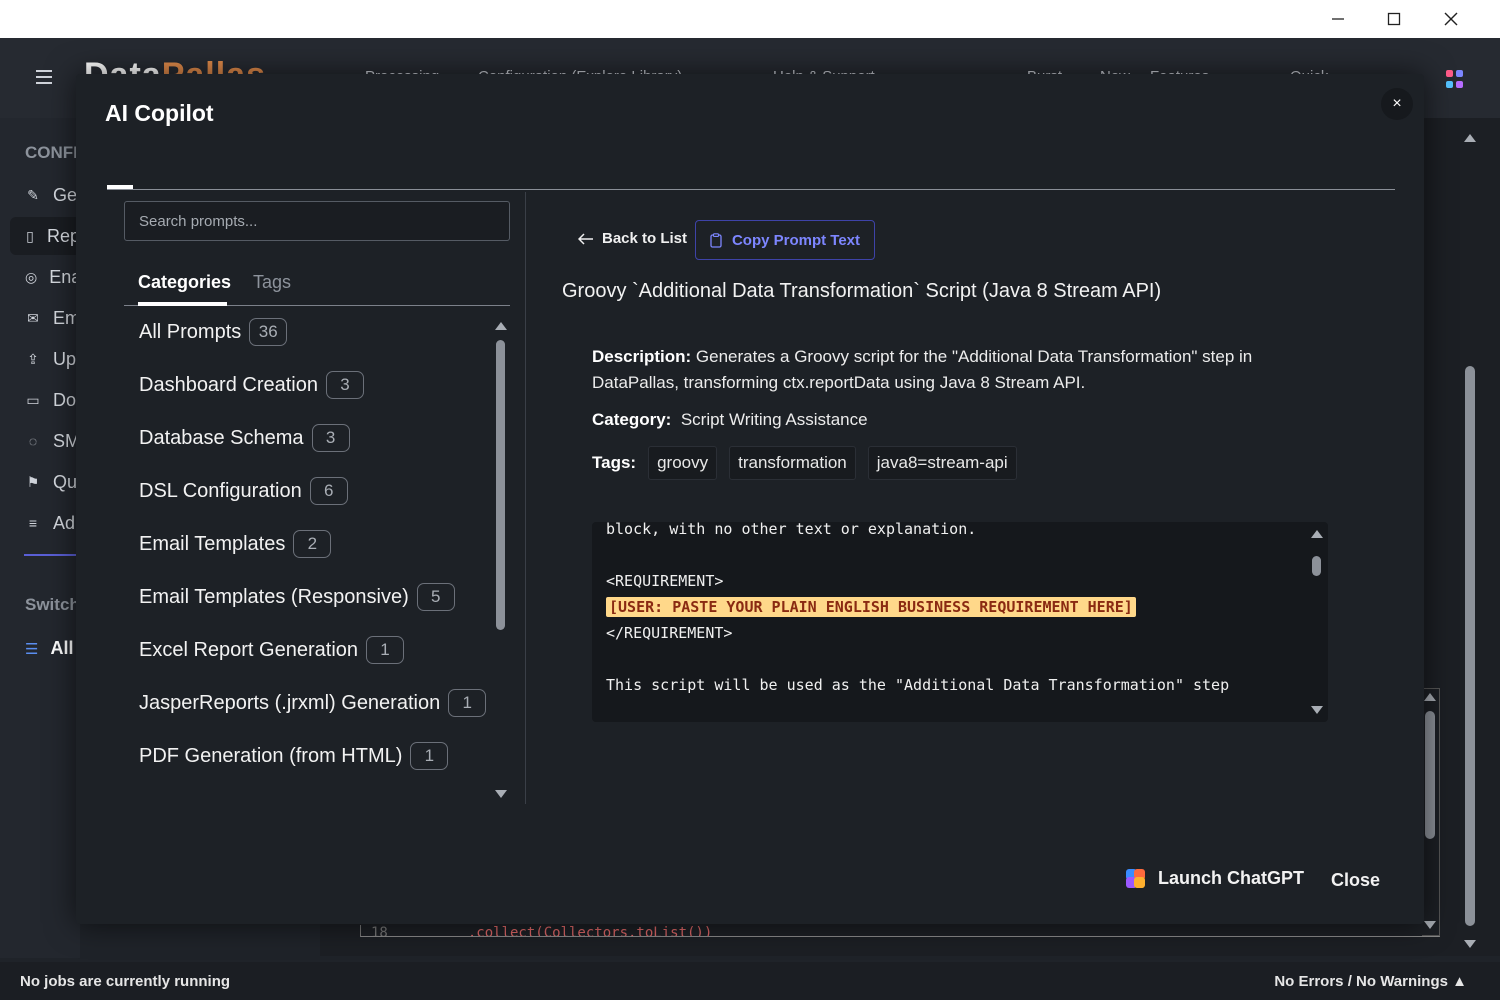  I want to click on category-item: Excel Report Generation 1, so click(272, 650).